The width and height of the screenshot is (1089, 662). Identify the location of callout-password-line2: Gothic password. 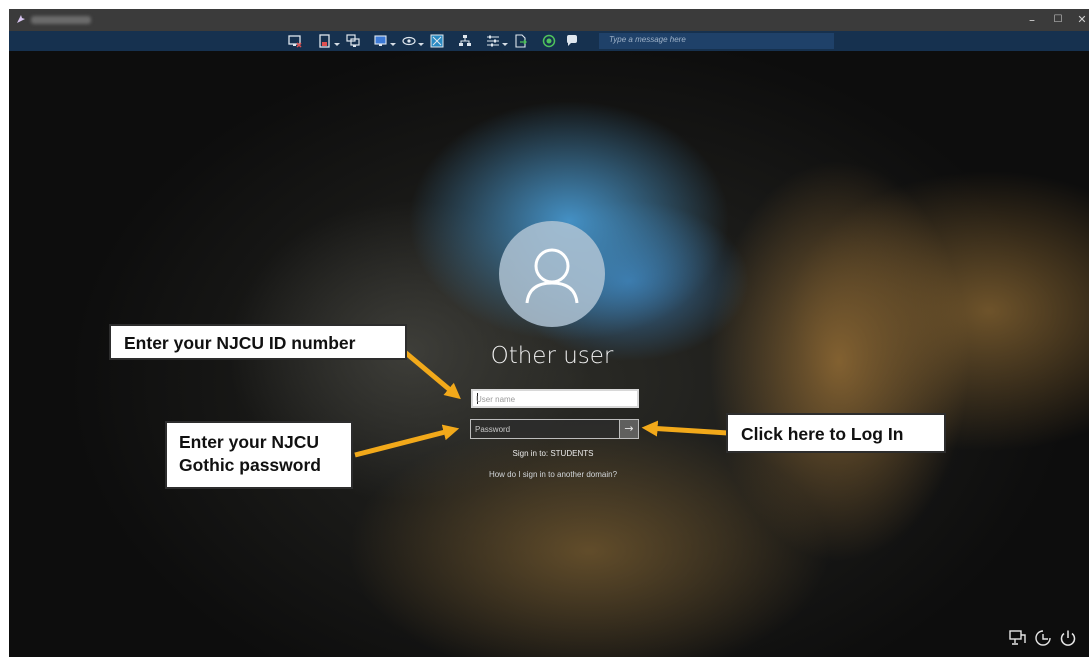
(250, 465).